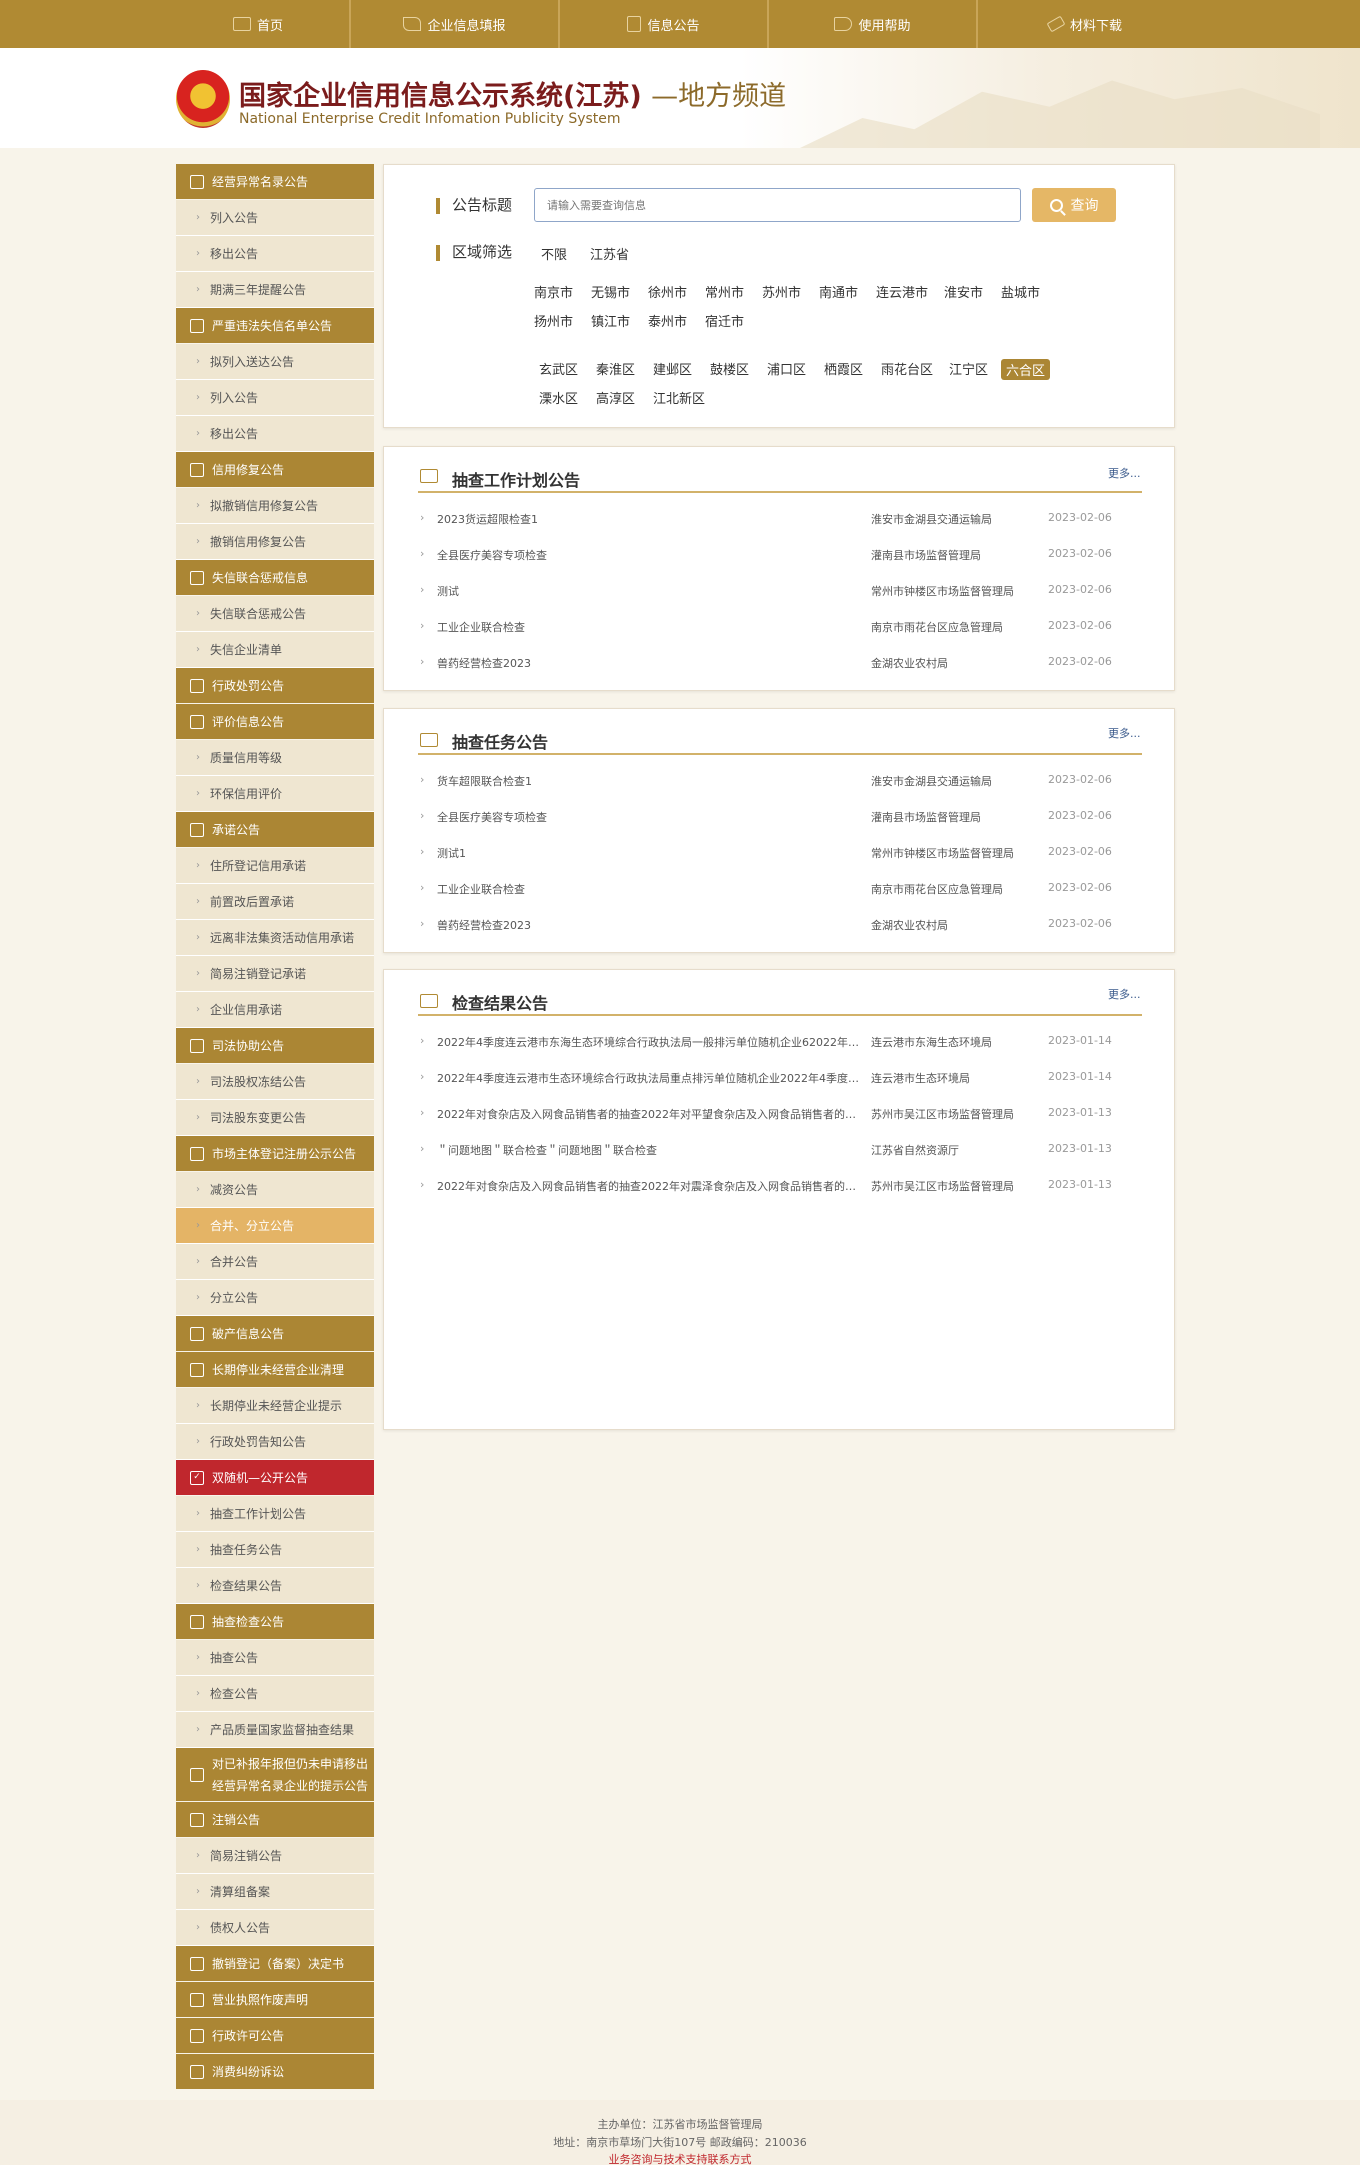  I want to click on region-option: 鼓楼区, so click(729, 368).